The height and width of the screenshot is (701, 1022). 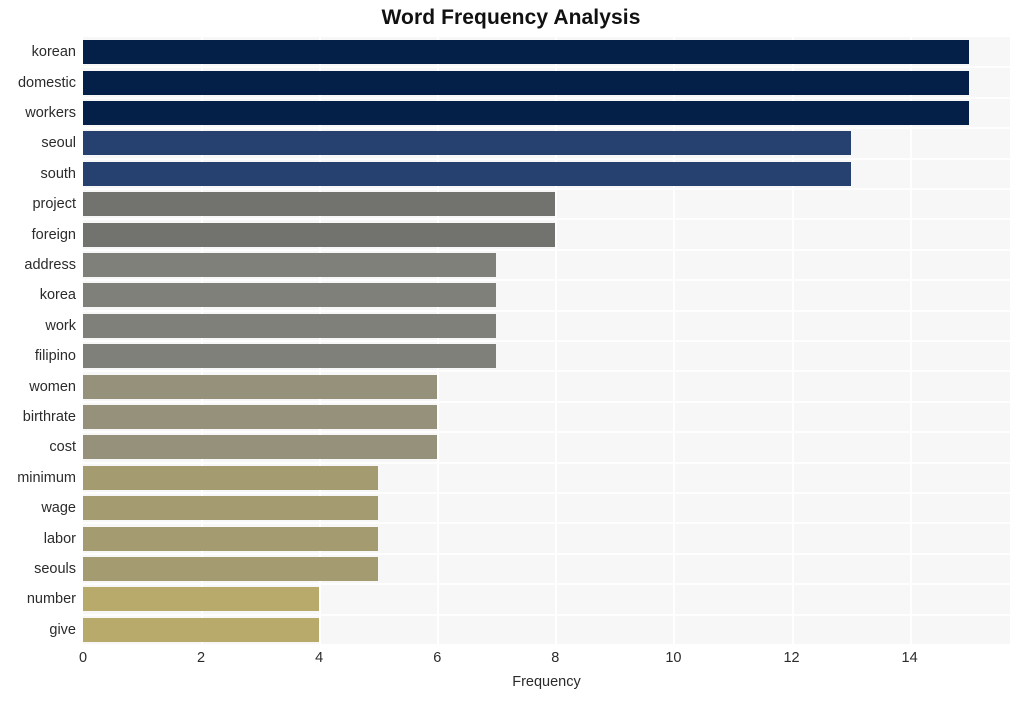 What do you see at coordinates (546, 682) in the screenshot?
I see `x-axis-label: Frequency` at bounding box center [546, 682].